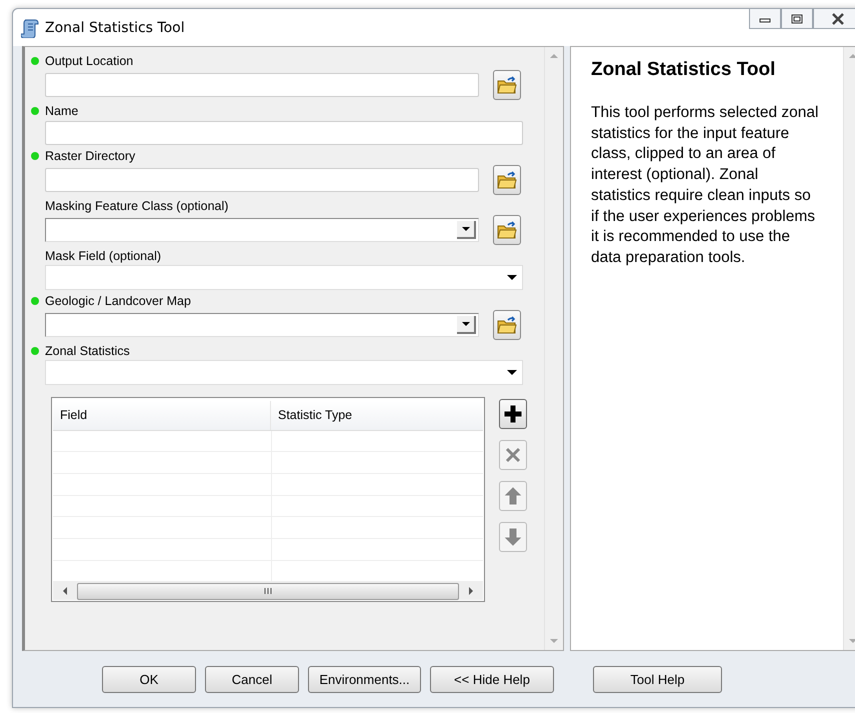 This screenshot has width=855, height=713. Describe the element at coordinates (30, 28) in the screenshot. I see `scroll-icon` at that location.